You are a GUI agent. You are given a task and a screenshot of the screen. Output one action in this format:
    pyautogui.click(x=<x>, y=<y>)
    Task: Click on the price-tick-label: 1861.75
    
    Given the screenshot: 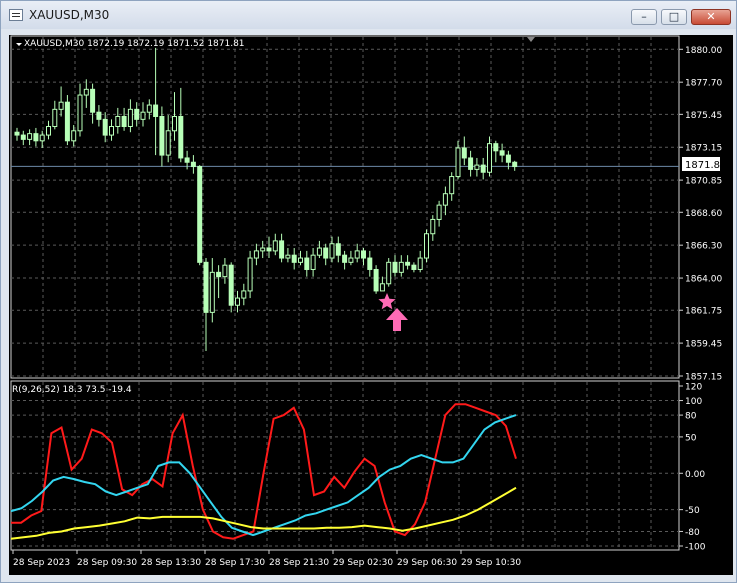 What is the action you would take?
    pyautogui.click(x=703, y=312)
    